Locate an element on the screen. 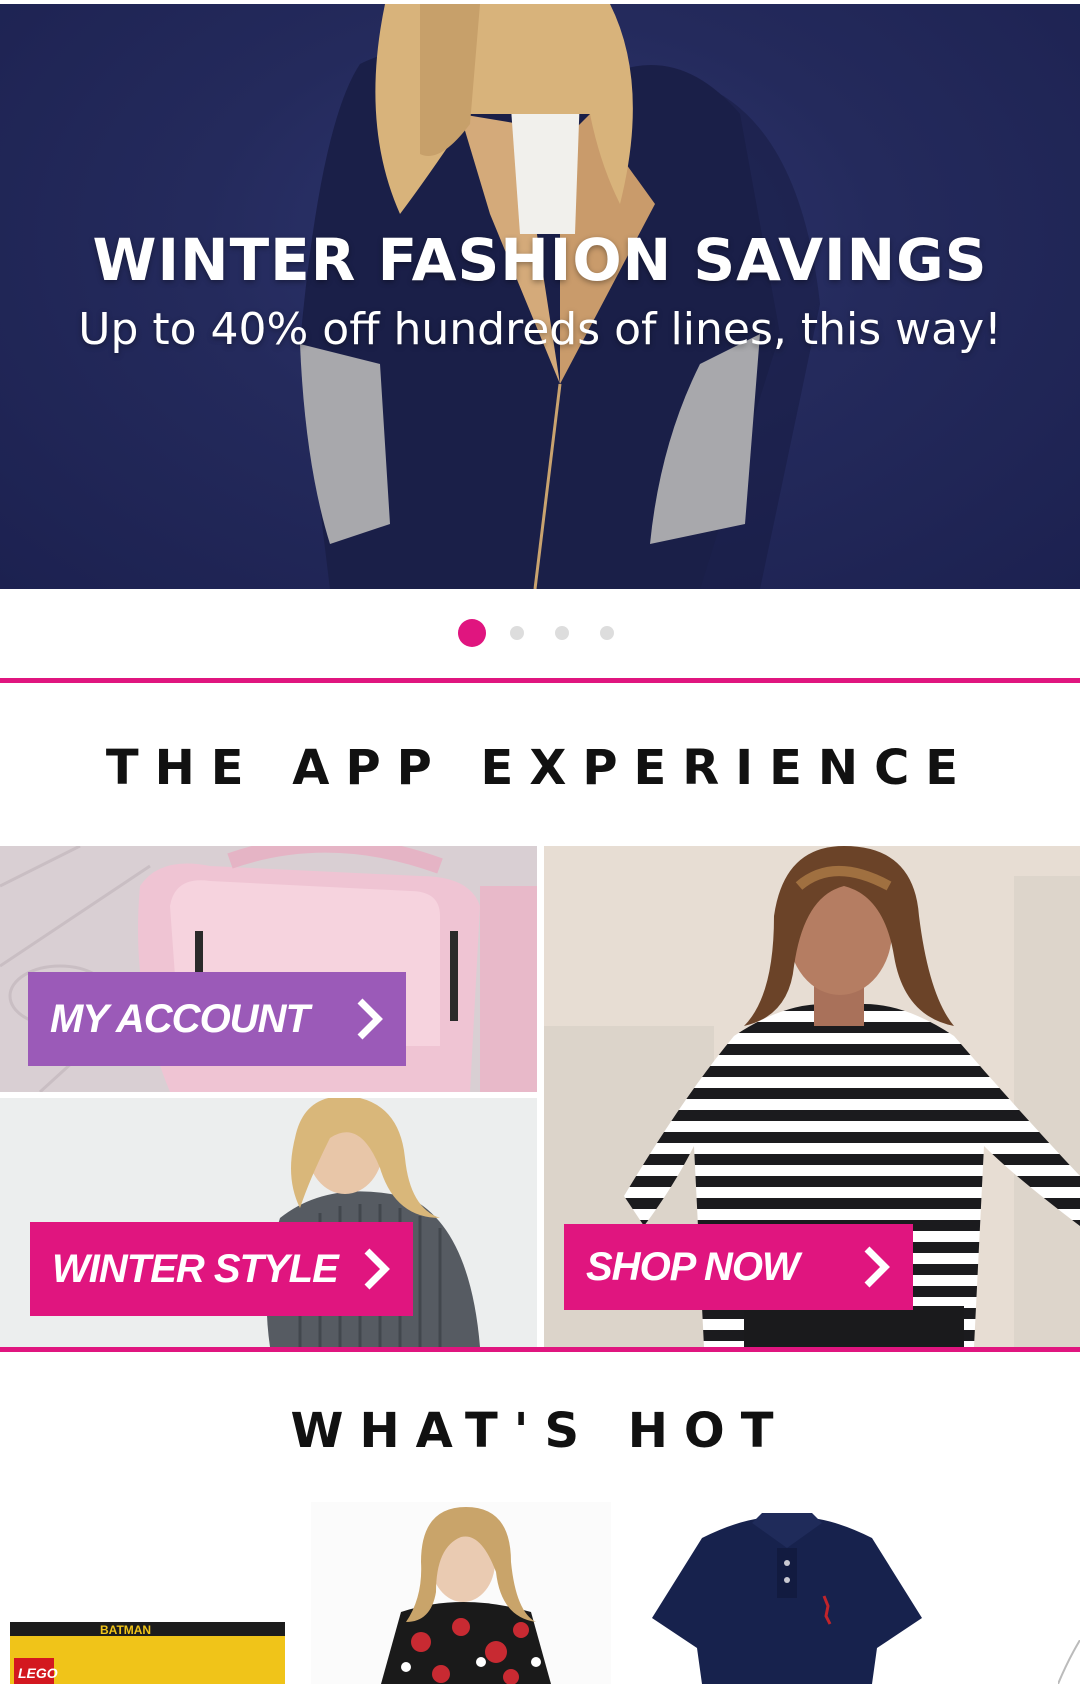 Image resolution: width=1080 pixels, height=1684 pixels. product-lego-batman: LEGO BATMAN is located at coordinates (145, 1647).